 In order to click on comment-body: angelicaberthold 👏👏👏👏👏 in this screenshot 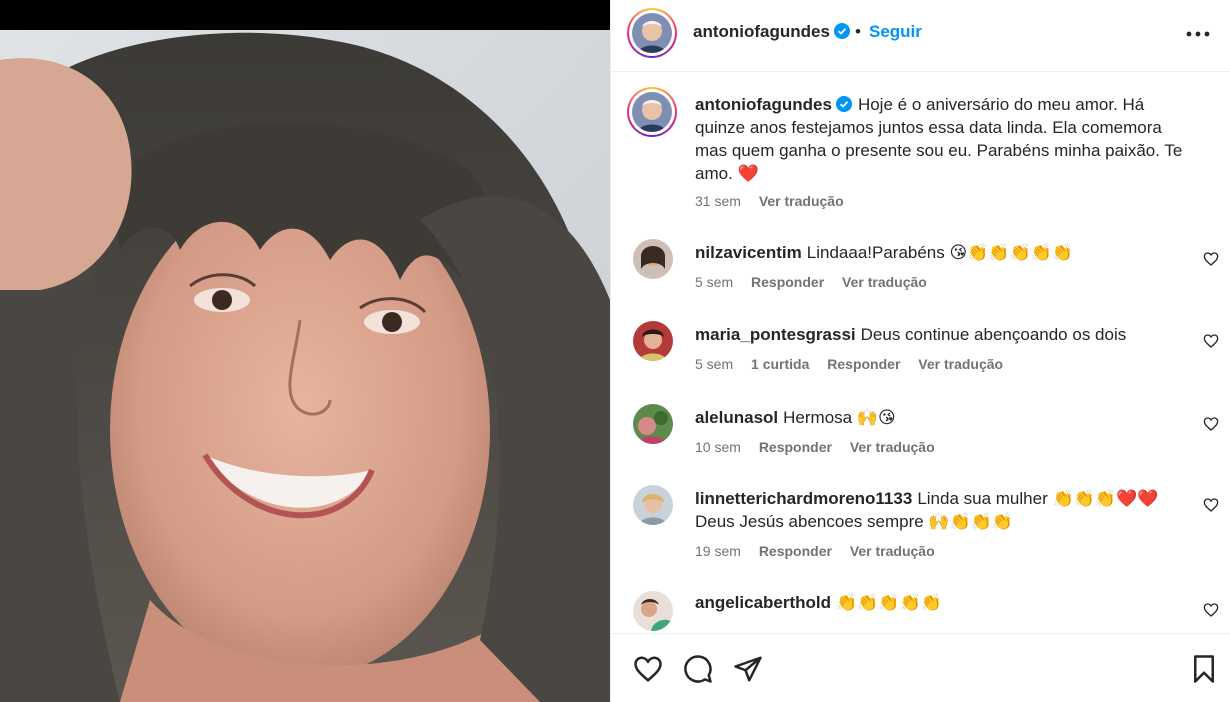, I will do `click(940, 602)`.